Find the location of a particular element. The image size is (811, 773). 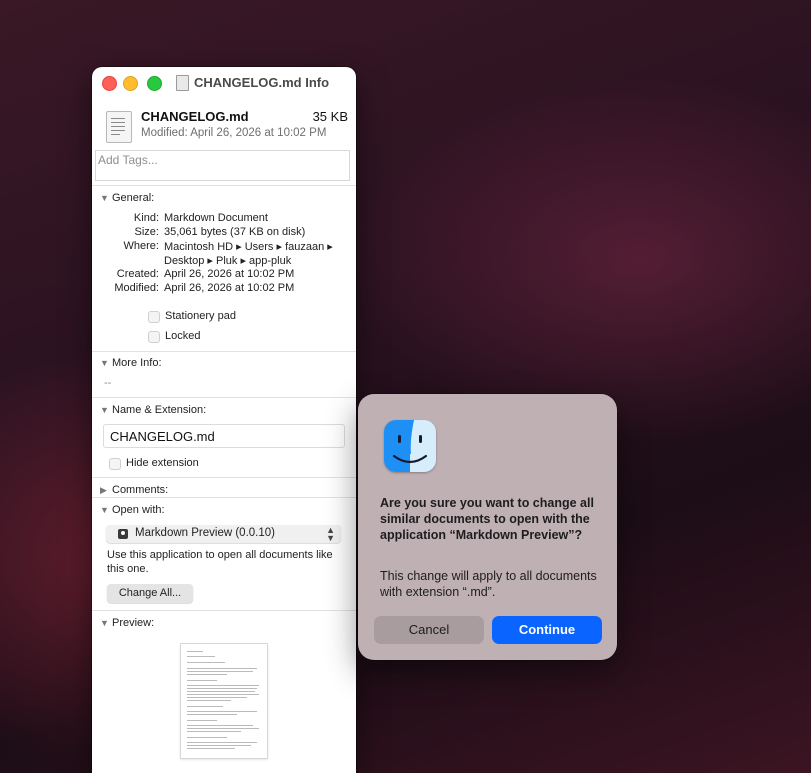

zoom-button is located at coordinates (154, 83).